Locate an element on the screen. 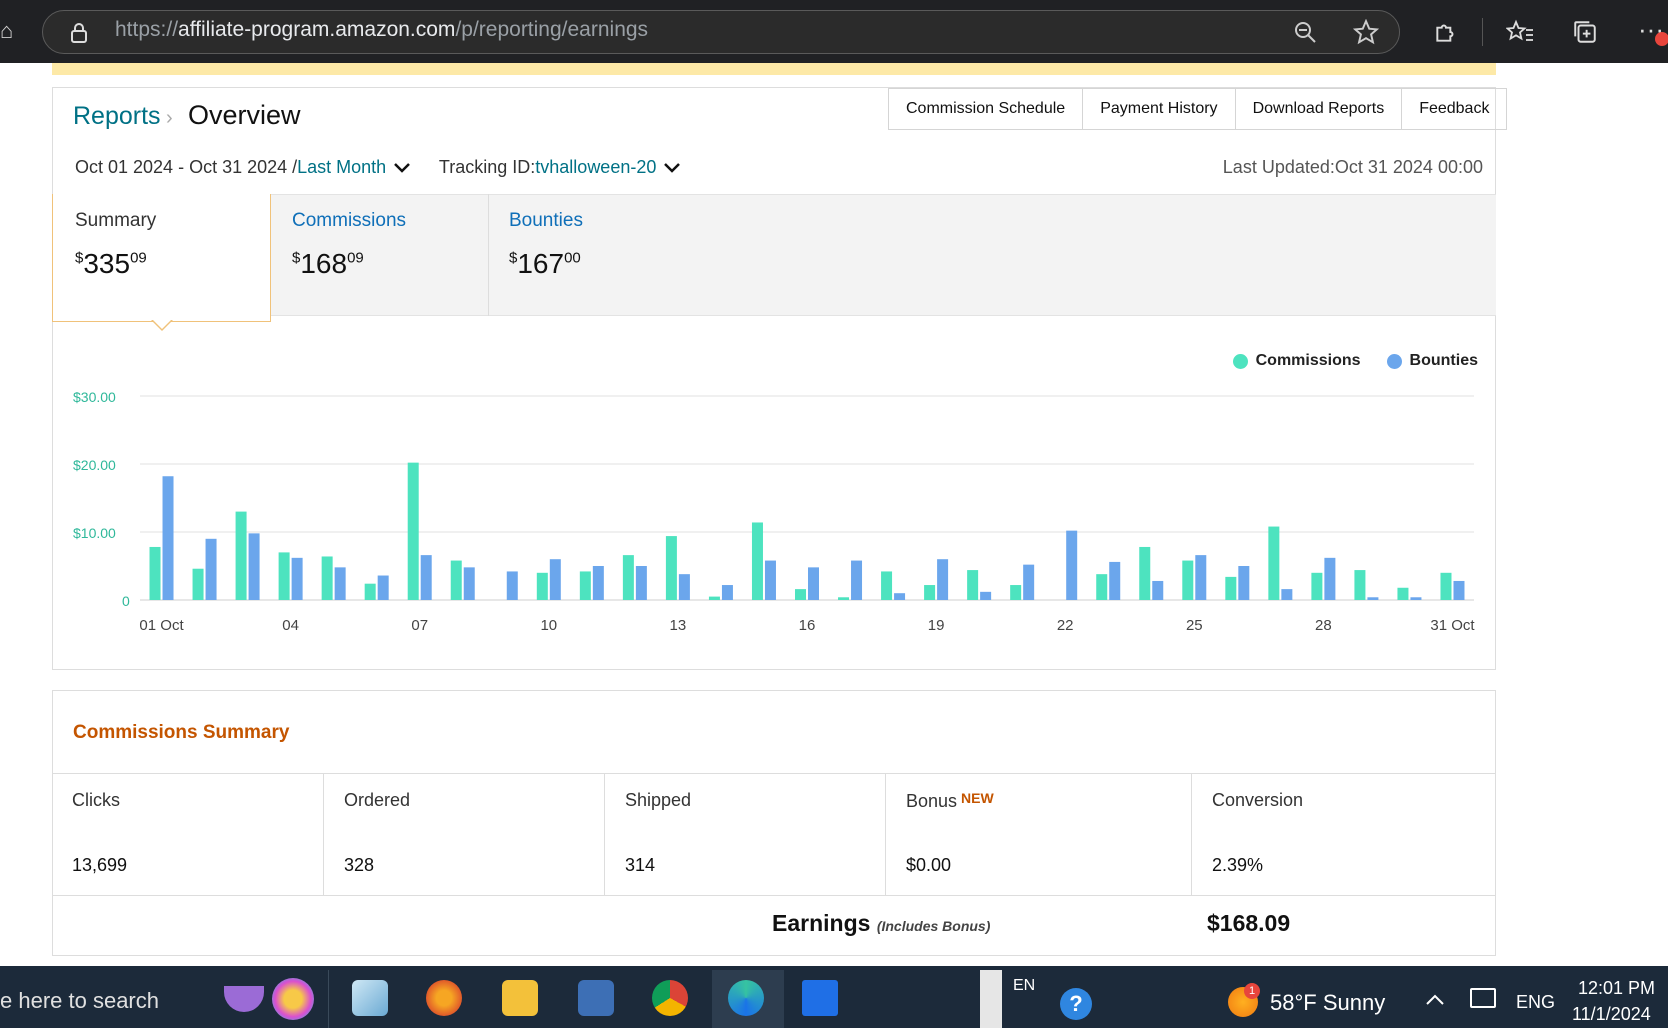  download-reports-button: Download Reports is located at coordinates (1319, 109).